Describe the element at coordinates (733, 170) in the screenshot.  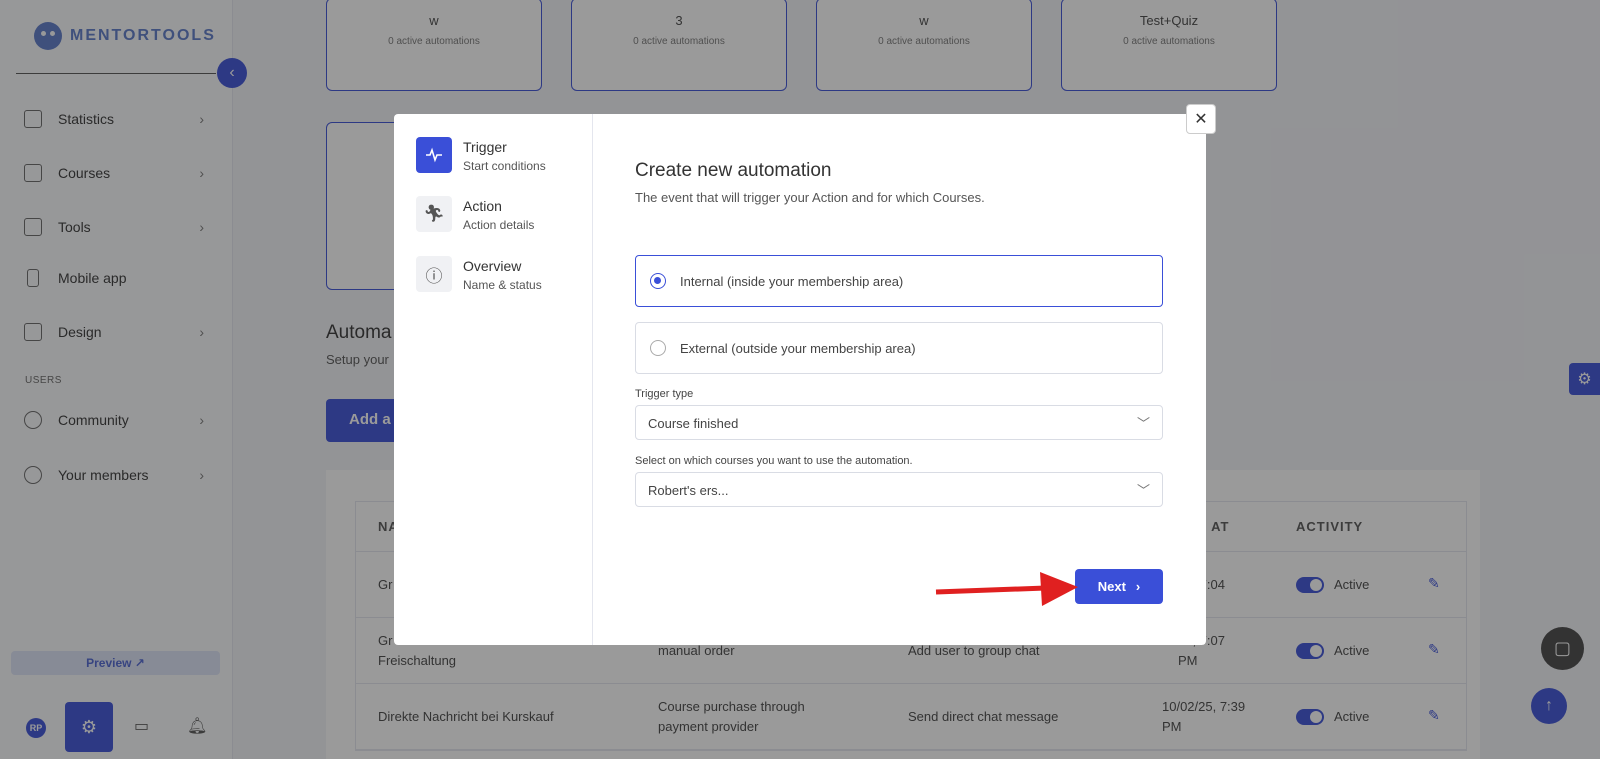
I see `modal-title: Create new automation` at that location.